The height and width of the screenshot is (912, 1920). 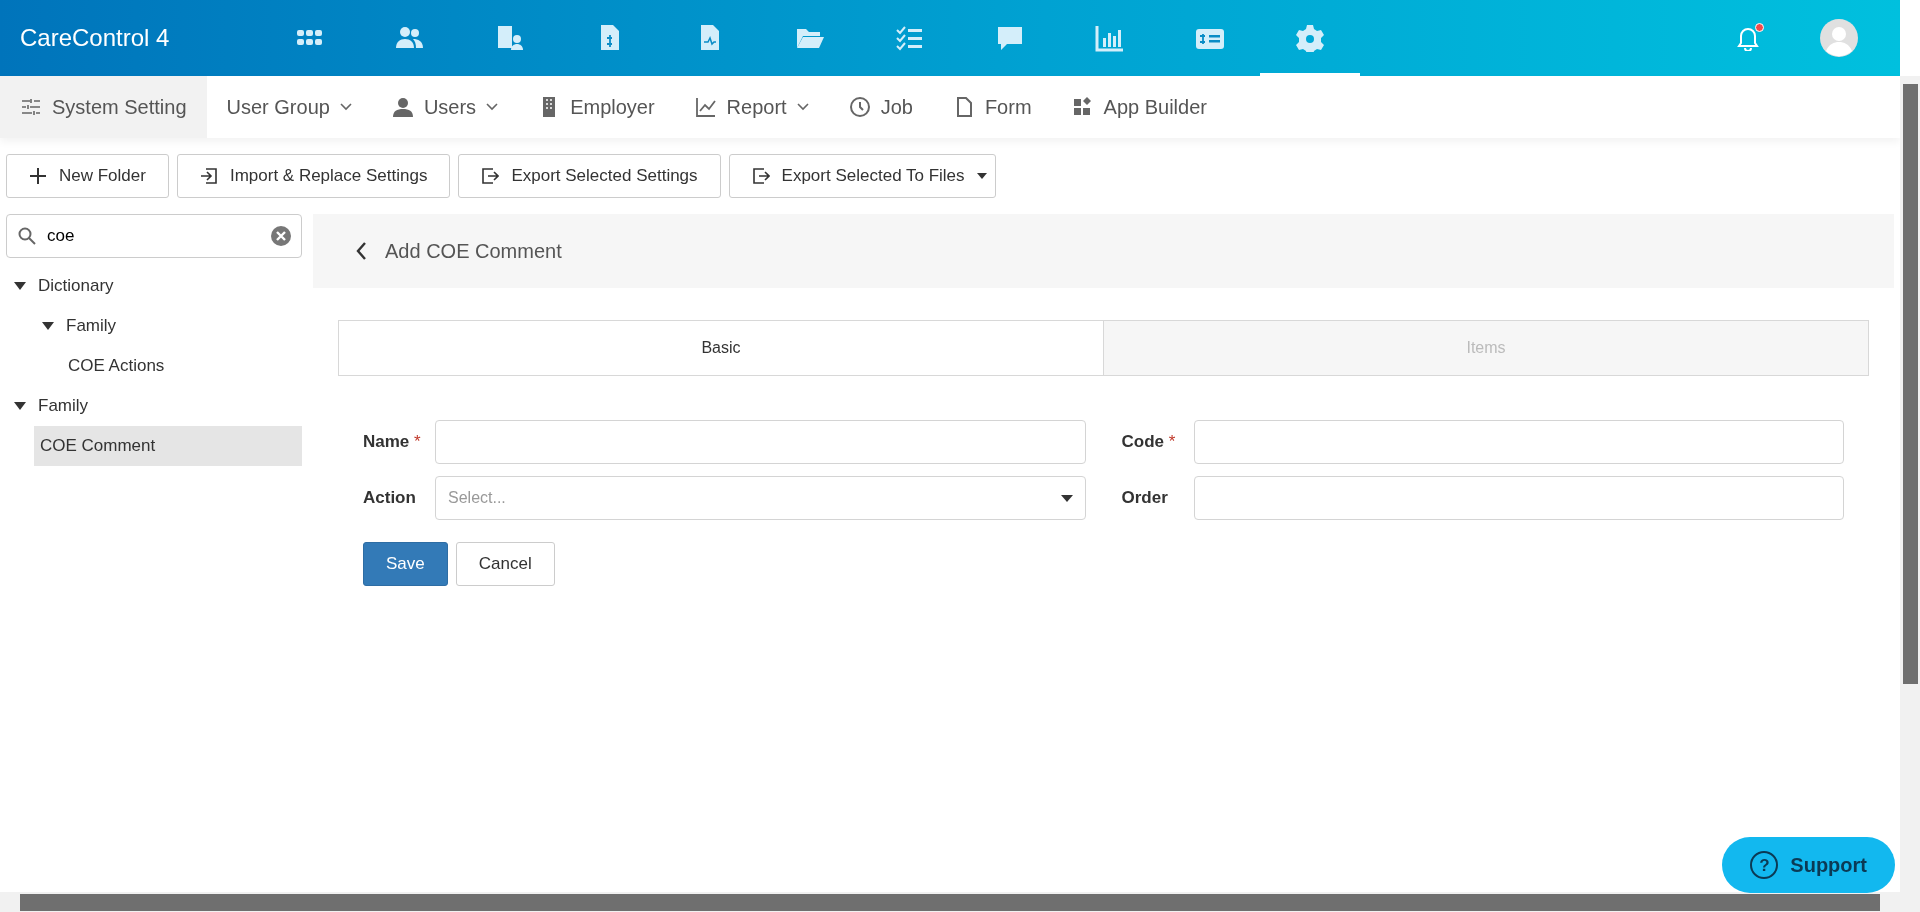 I want to click on person-icon, so click(x=402, y=107).